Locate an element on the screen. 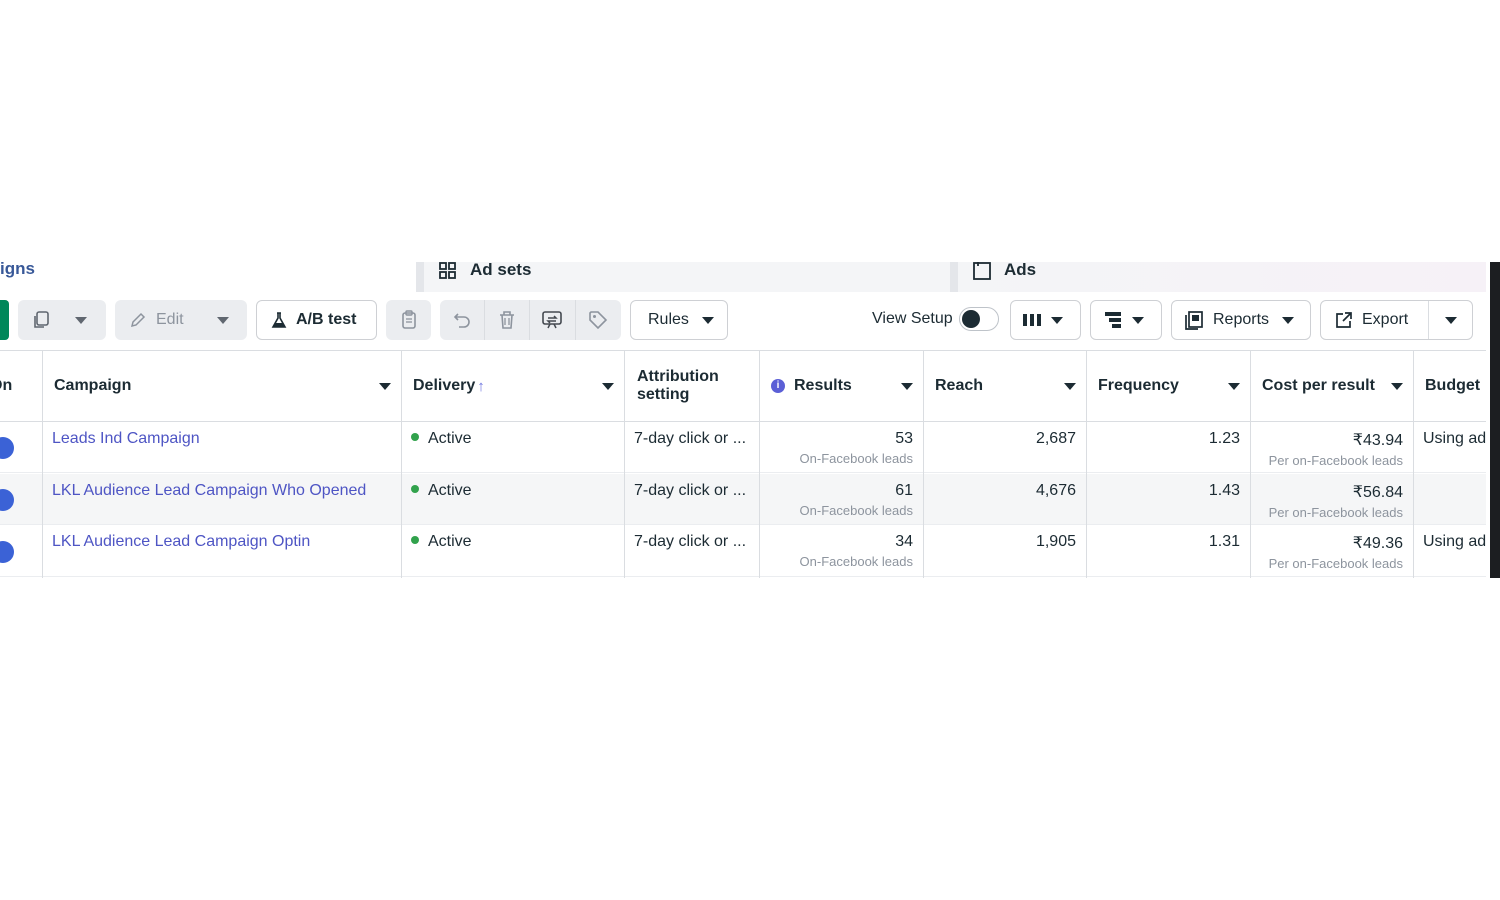  columns-icon is located at coordinates (1032, 320).